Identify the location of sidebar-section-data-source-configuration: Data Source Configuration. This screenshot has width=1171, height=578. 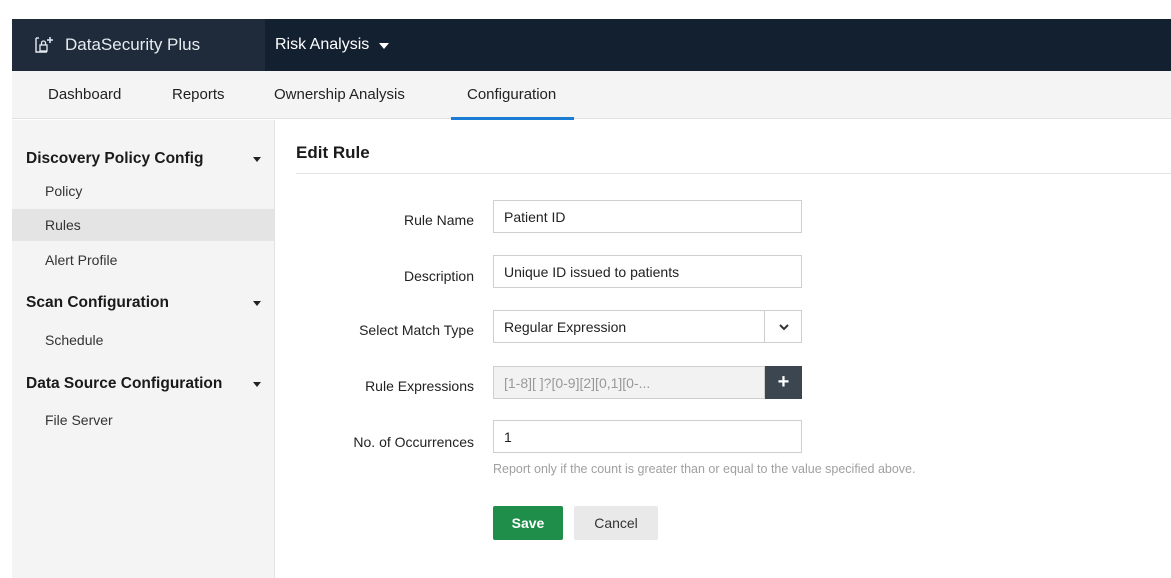
(148, 384).